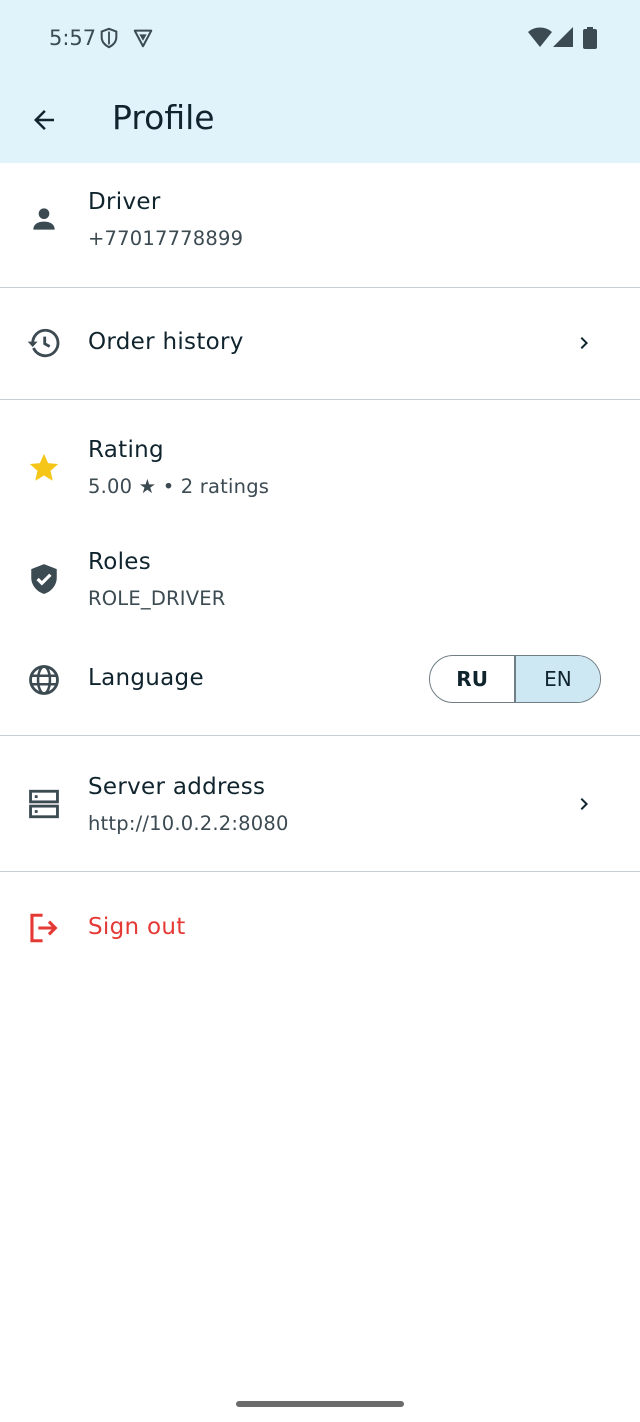 This screenshot has width=640, height=1422. I want to click on globe-icon, so click(44, 680).